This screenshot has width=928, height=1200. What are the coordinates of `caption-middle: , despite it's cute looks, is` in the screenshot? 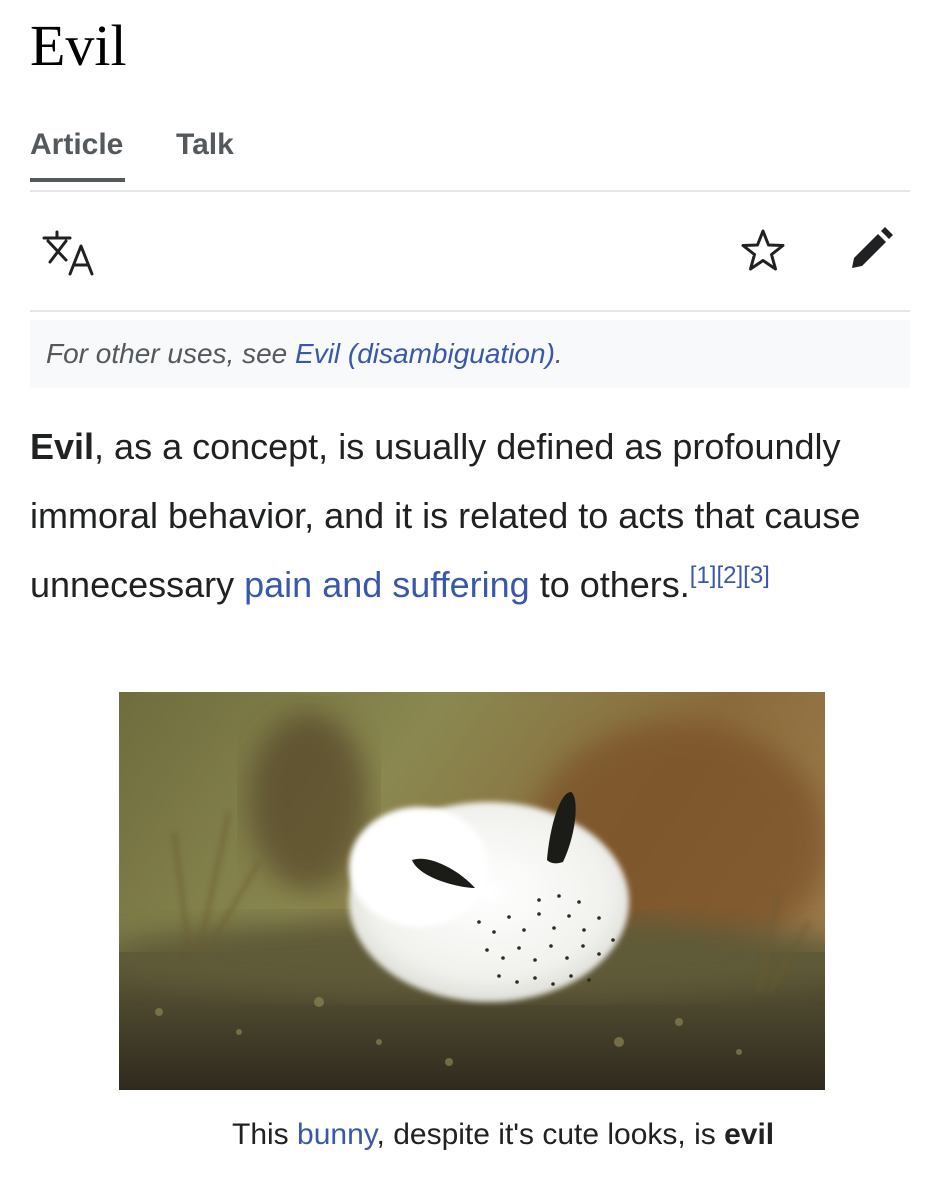 It's located at (550, 1134).